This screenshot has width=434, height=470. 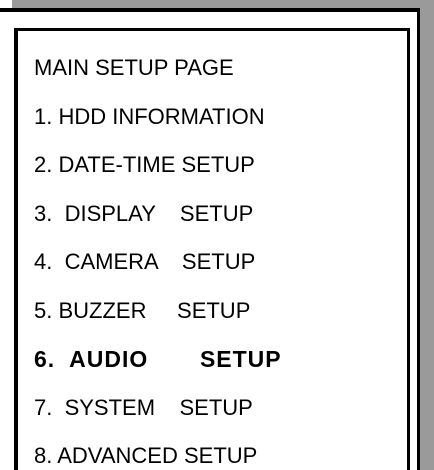 I want to click on menu-item-hdd-information: 1. HDD INFORMATION, so click(x=149, y=117).